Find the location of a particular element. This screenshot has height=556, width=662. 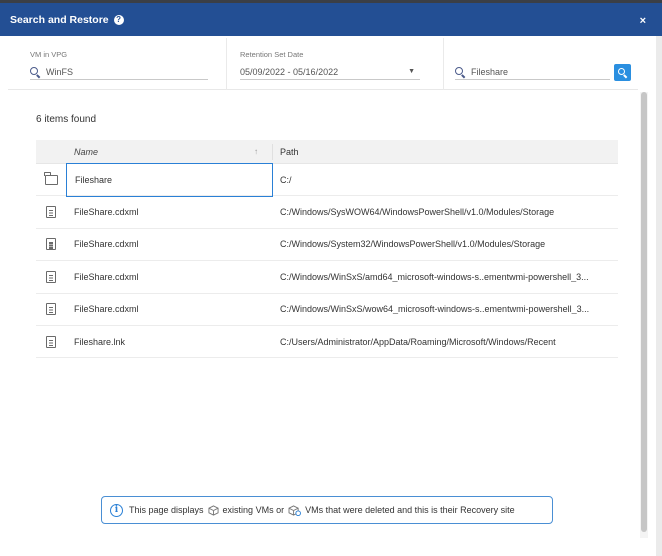

vm-search-input: WinFS is located at coordinates (119, 72).